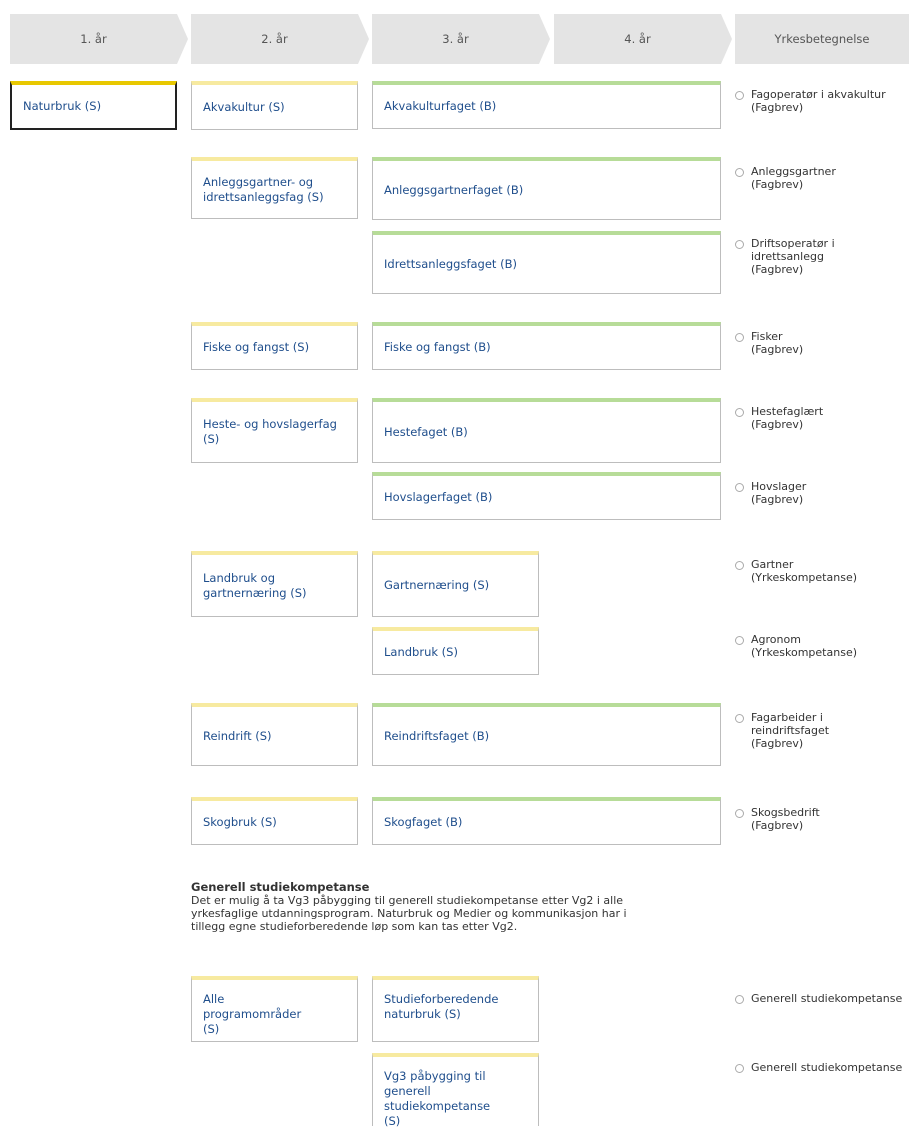 Image resolution: width=909 pixels, height=1129 pixels. Describe the element at coordinates (772, 564) in the screenshot. I see `occupation-title: Gartner` at that location.